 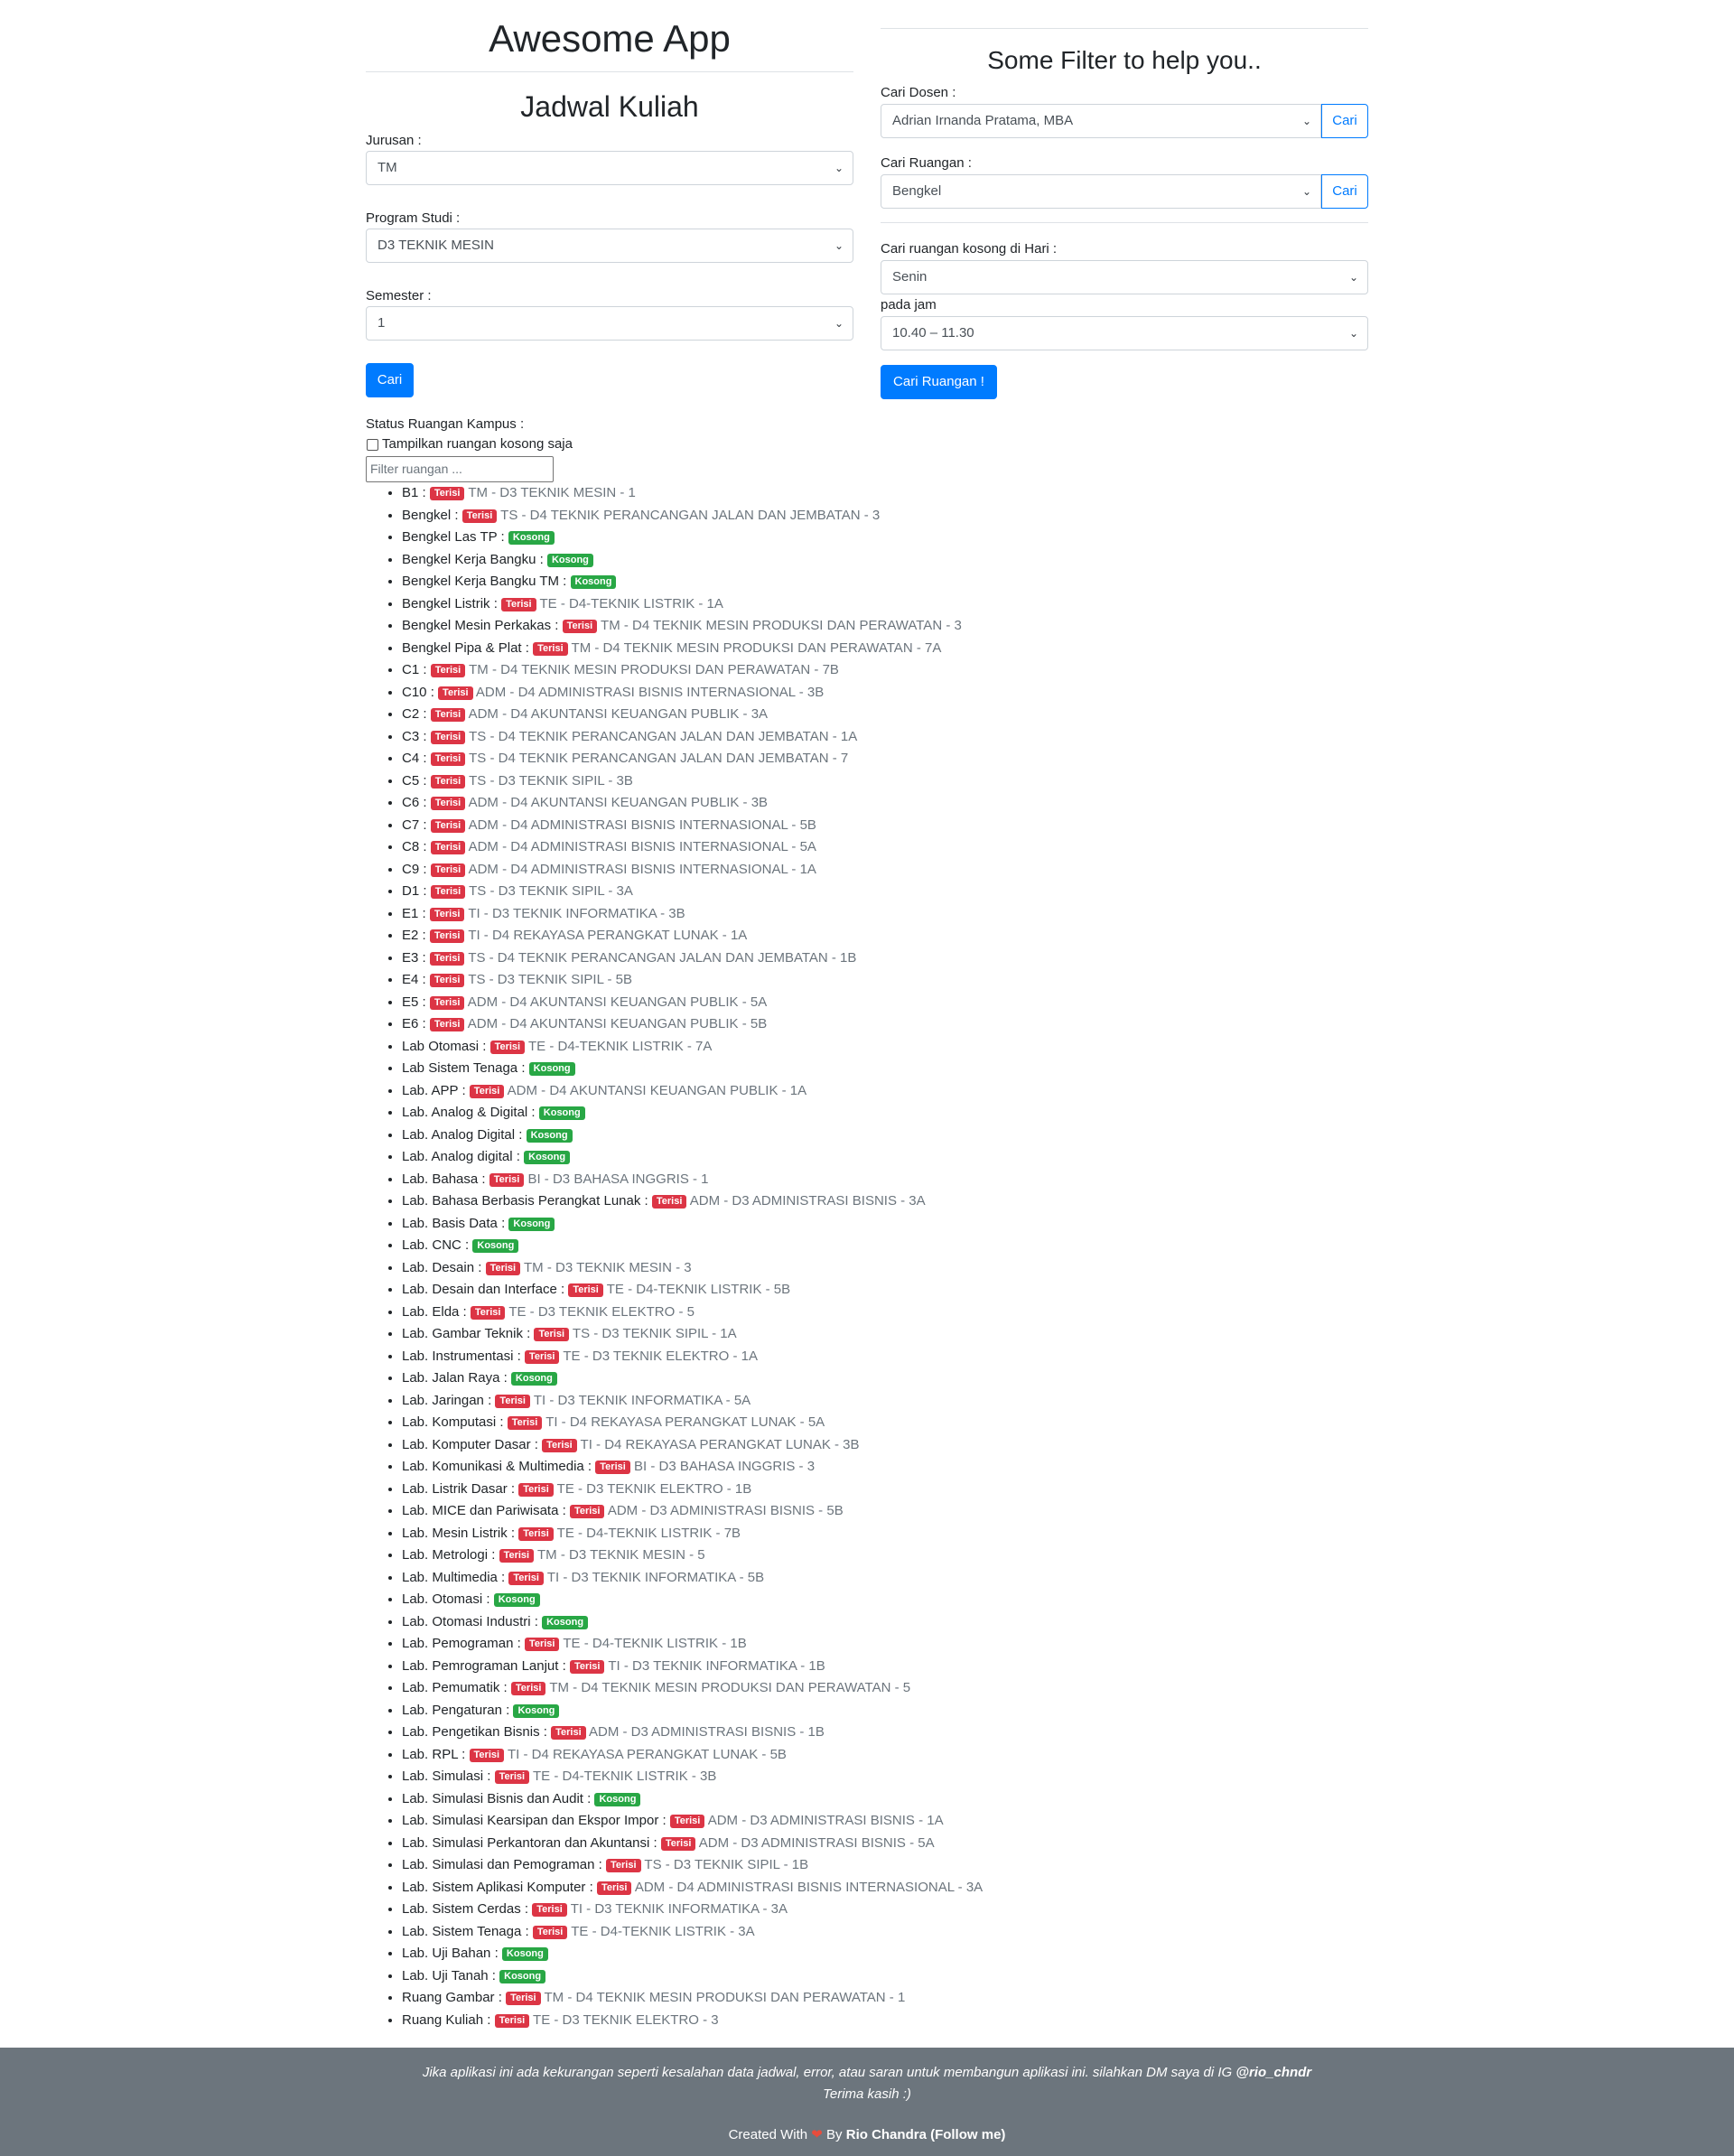 What do you see at coordinates (880, 892) in the screenshot?
I see `room-list-item: D1 : Terisi TS - D3 TEKNIK SIPIL - 3A` at bounding box center [880, 892].